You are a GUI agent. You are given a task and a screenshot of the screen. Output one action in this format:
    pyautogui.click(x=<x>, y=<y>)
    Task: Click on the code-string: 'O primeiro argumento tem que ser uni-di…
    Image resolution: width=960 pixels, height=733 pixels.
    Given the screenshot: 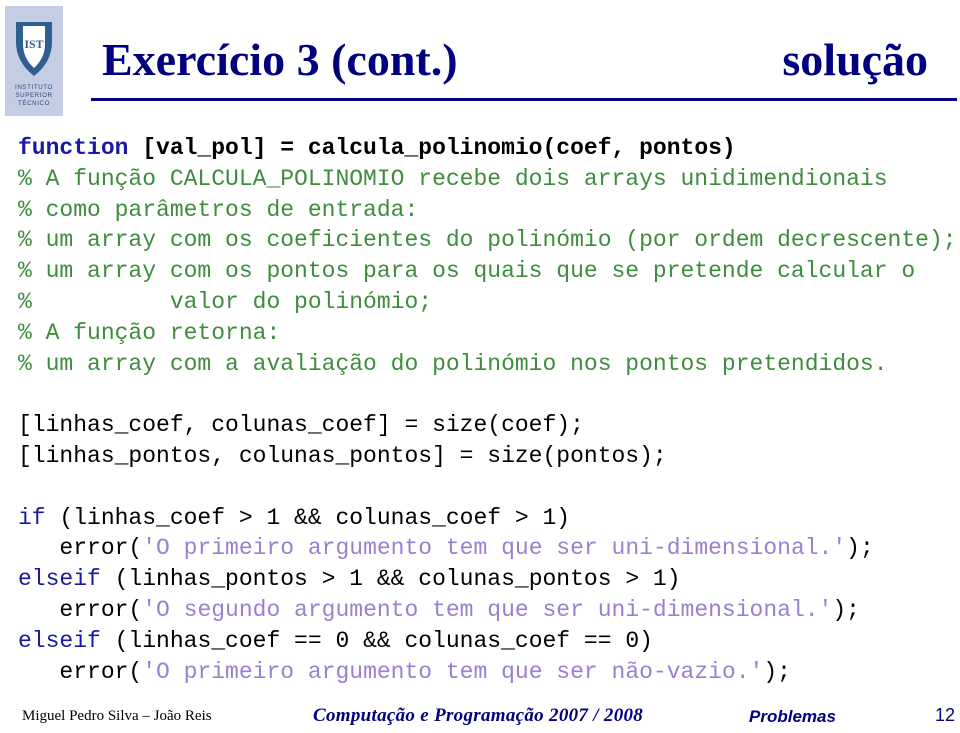 What is the action you would take?
    pyautogui.click(x=494, y=548)
    